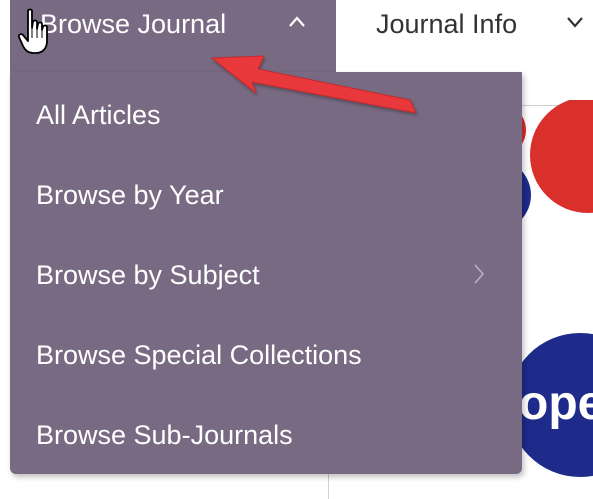 The height and width of the screenshot is (499, 593). What do you see at coordinates (297, 21) in the screenshot?
I see `chevron-up-icon` at bounding box center [297, 21].